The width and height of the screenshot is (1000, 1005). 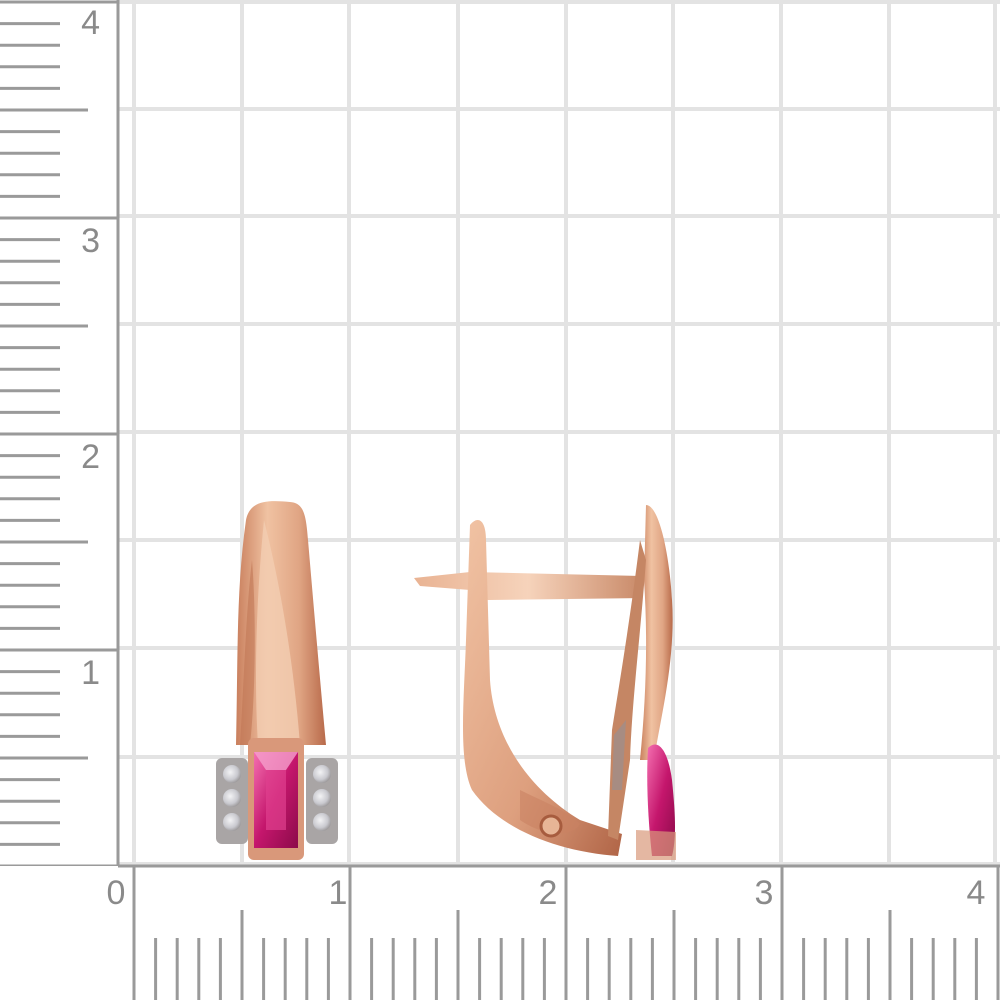 I want to click on y-label-3: 3, so click(x=90, y=241).